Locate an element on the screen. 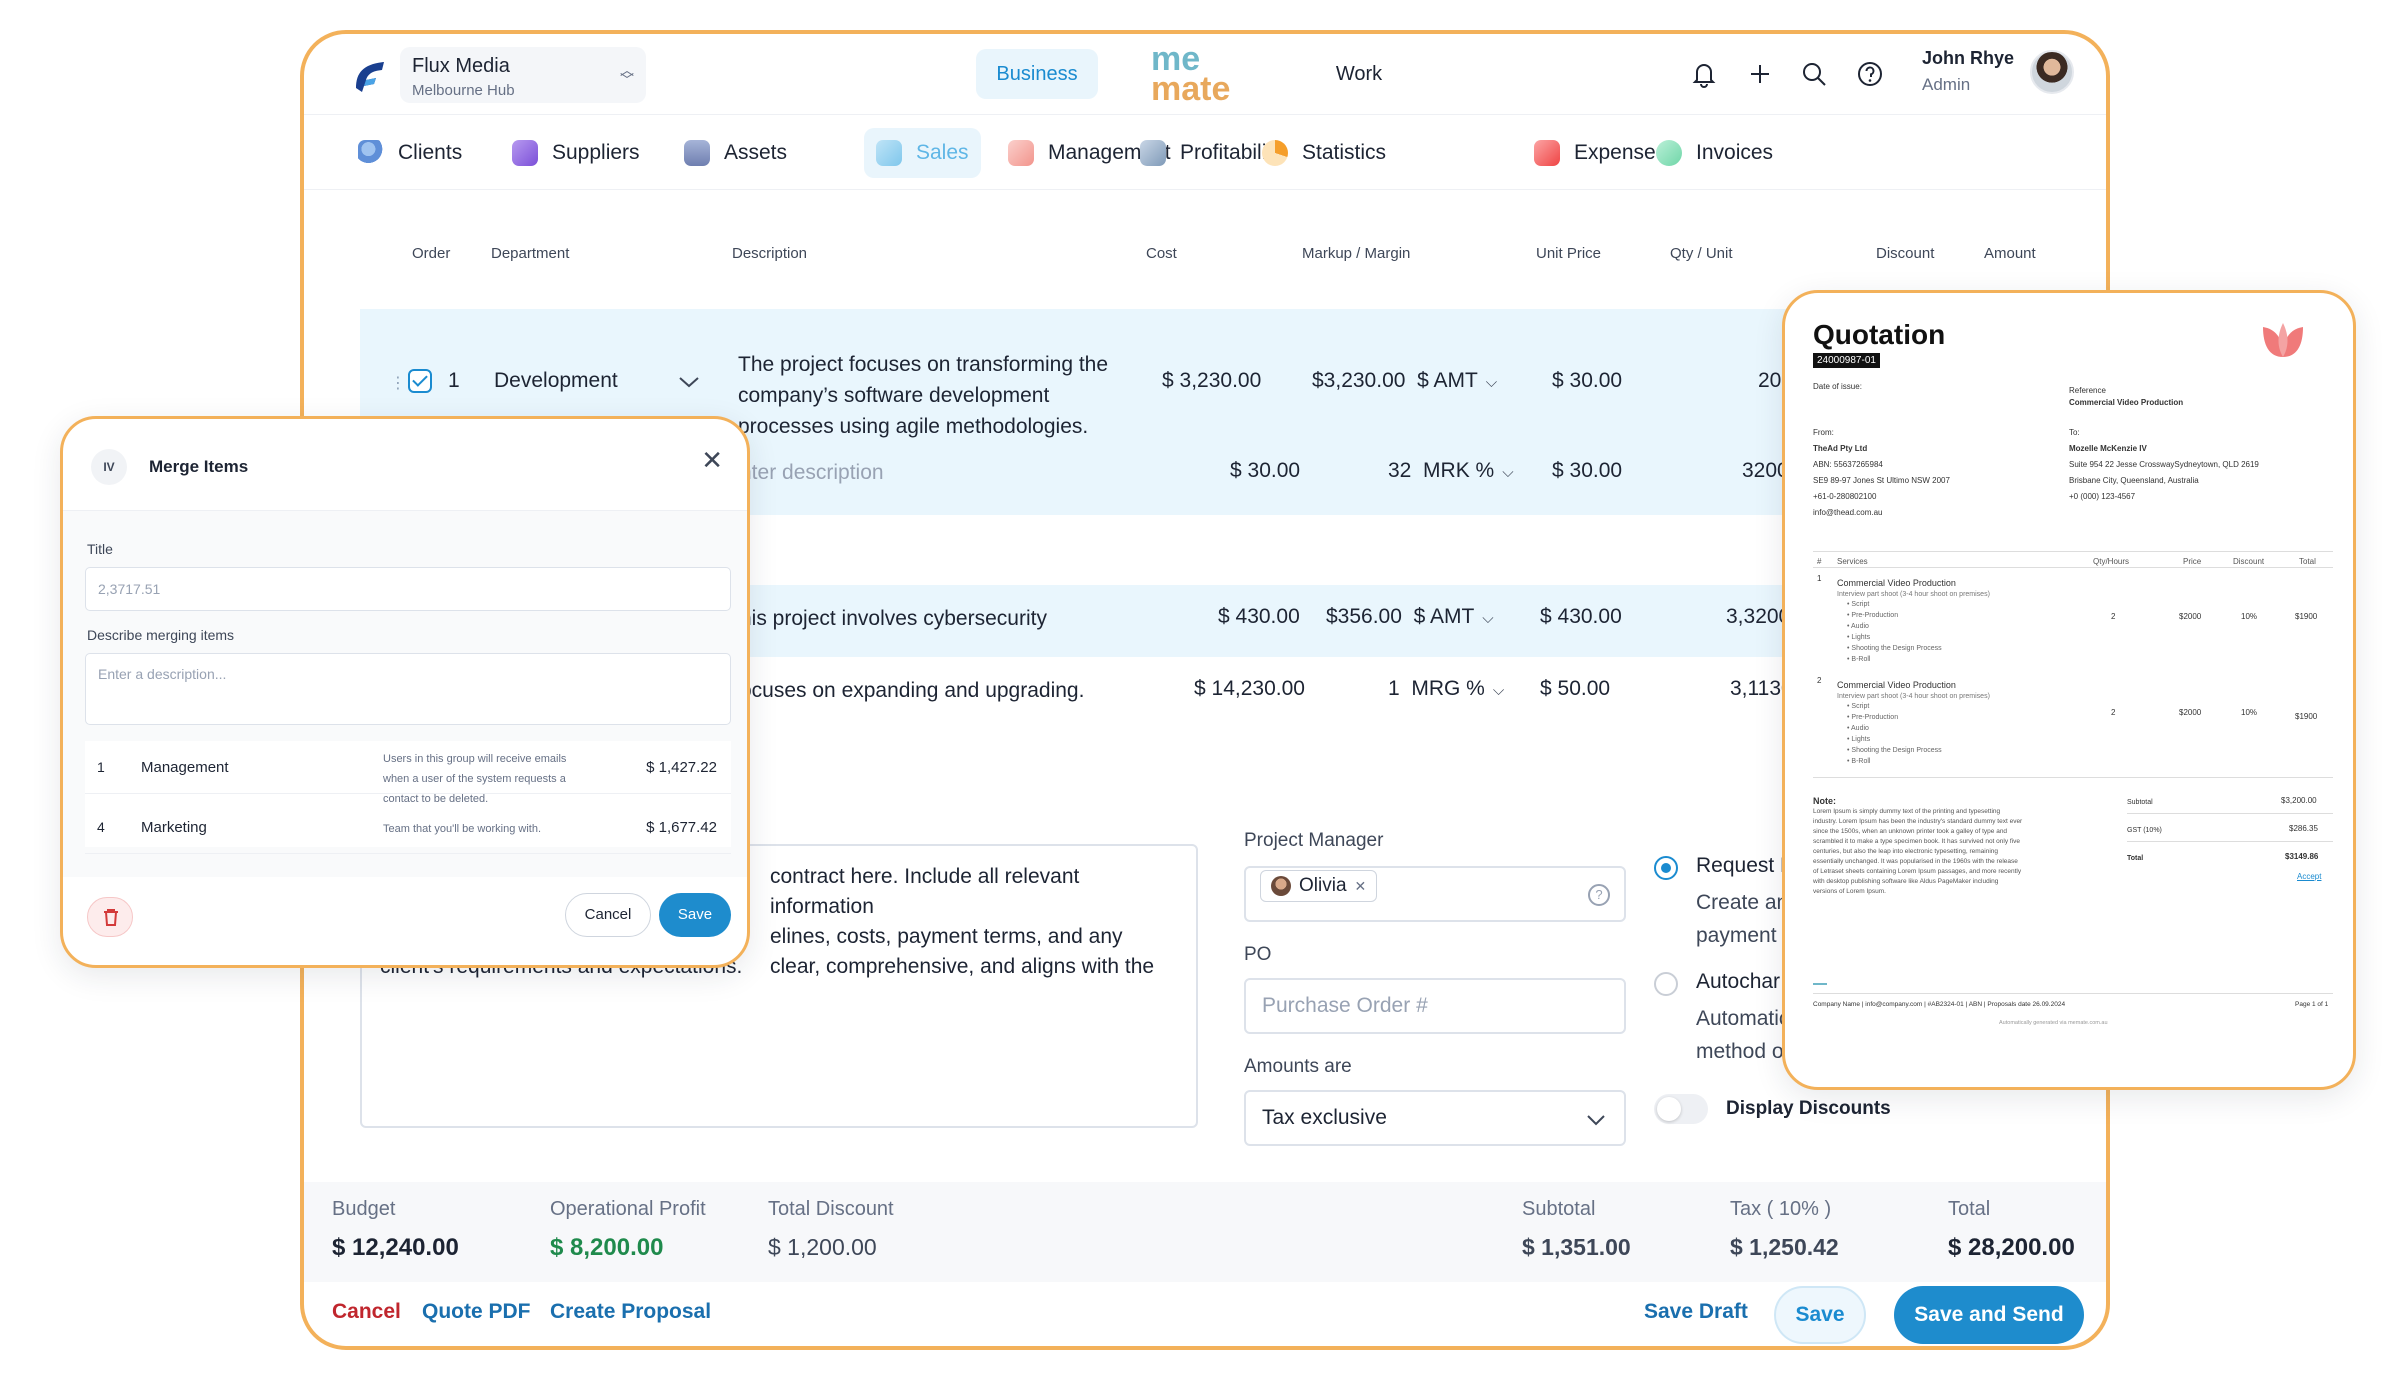  save-and-send-button: Save and Send is located at coordinates (1989, 1315).